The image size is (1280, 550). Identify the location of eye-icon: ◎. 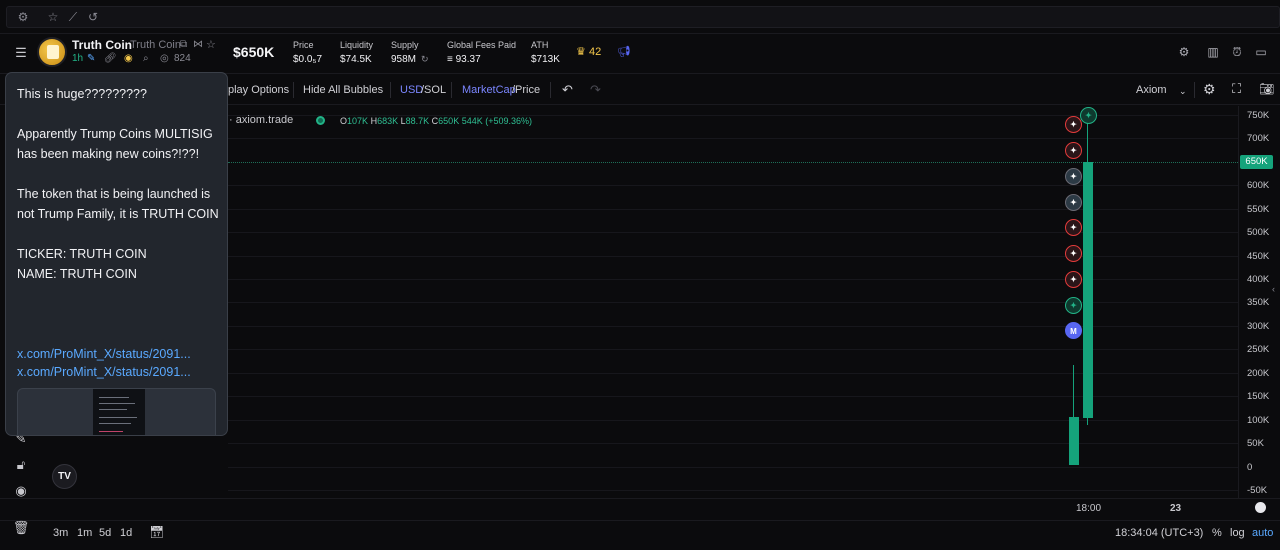
(164, 58).